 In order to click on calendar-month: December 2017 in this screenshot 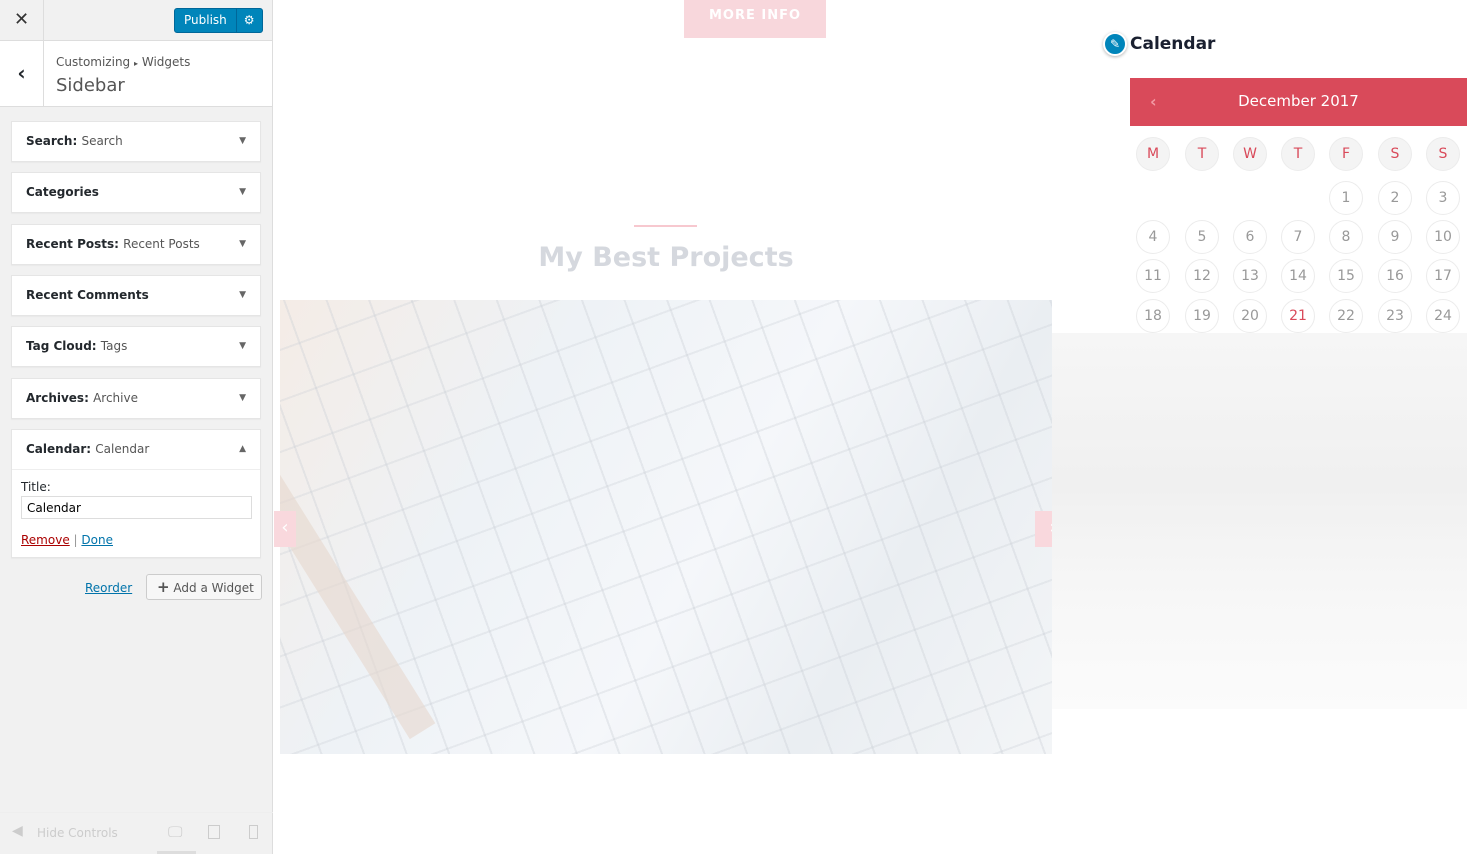, I will do `click(1298, 101)`.